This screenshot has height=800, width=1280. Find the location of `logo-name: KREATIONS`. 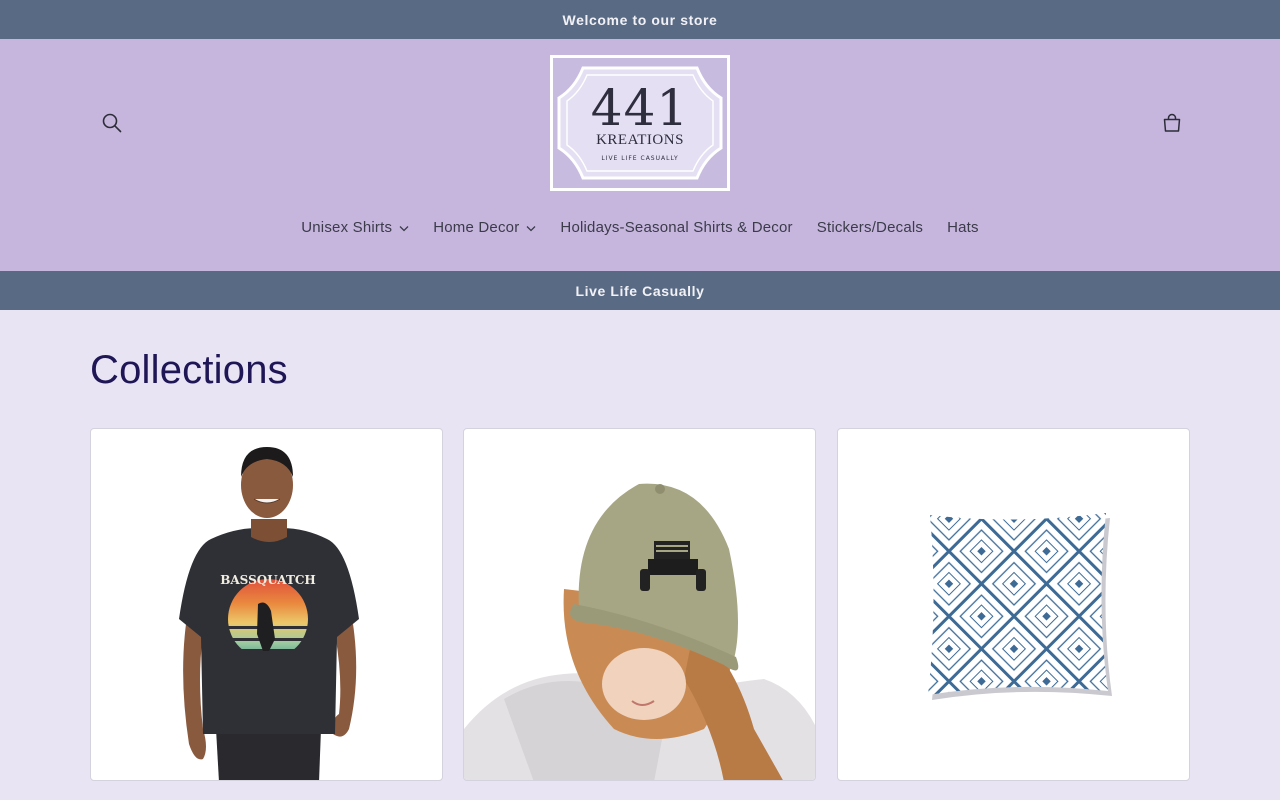

logo-name: KREATIONS is located at coordinates (640, 139).